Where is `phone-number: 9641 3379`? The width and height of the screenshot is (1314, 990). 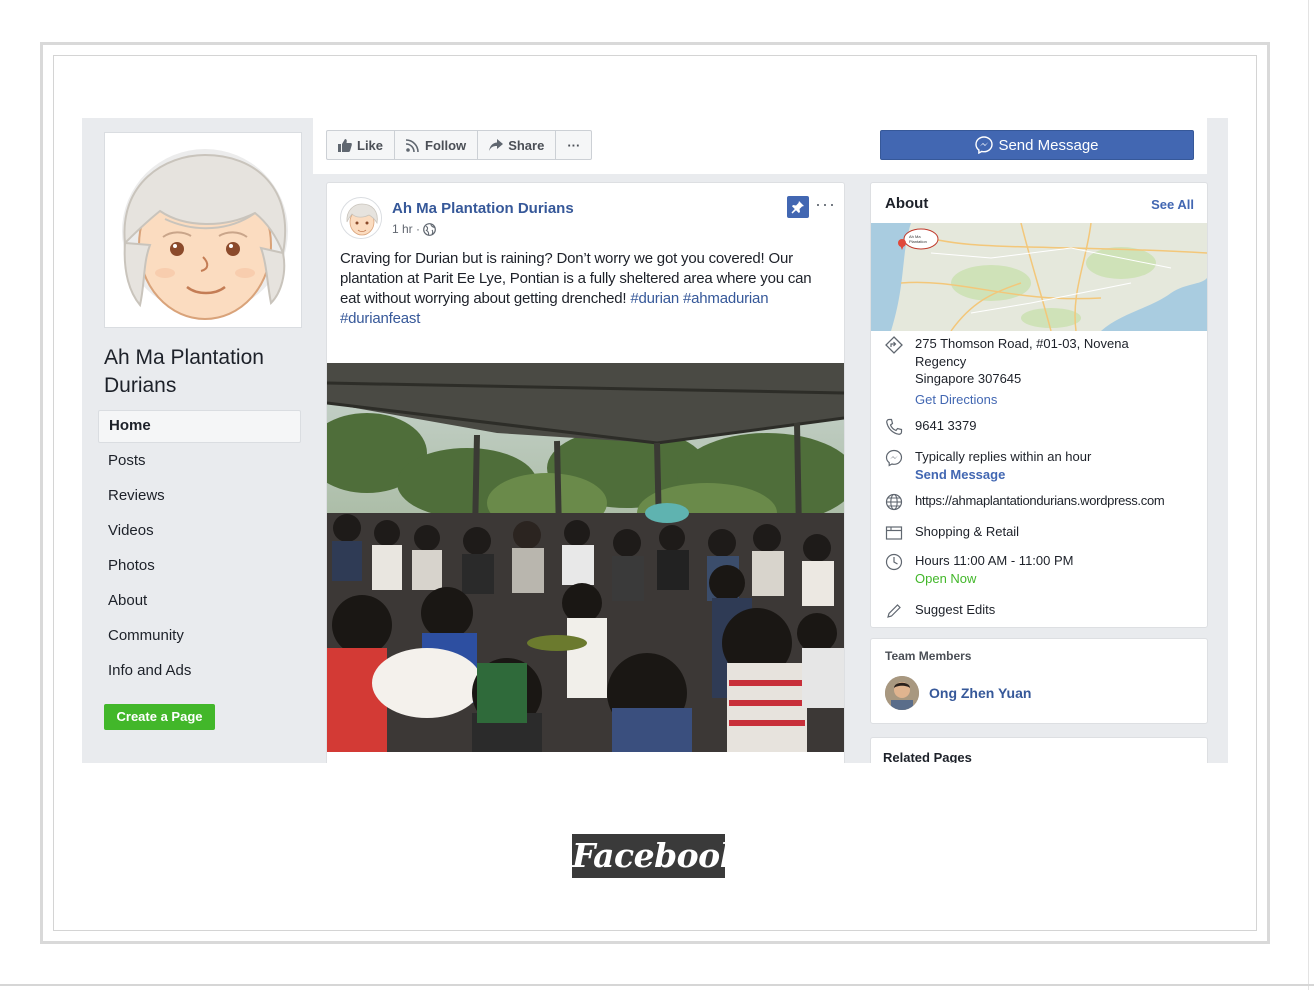 phone-number: 9641 3379 is located at coordinates (945, 429).